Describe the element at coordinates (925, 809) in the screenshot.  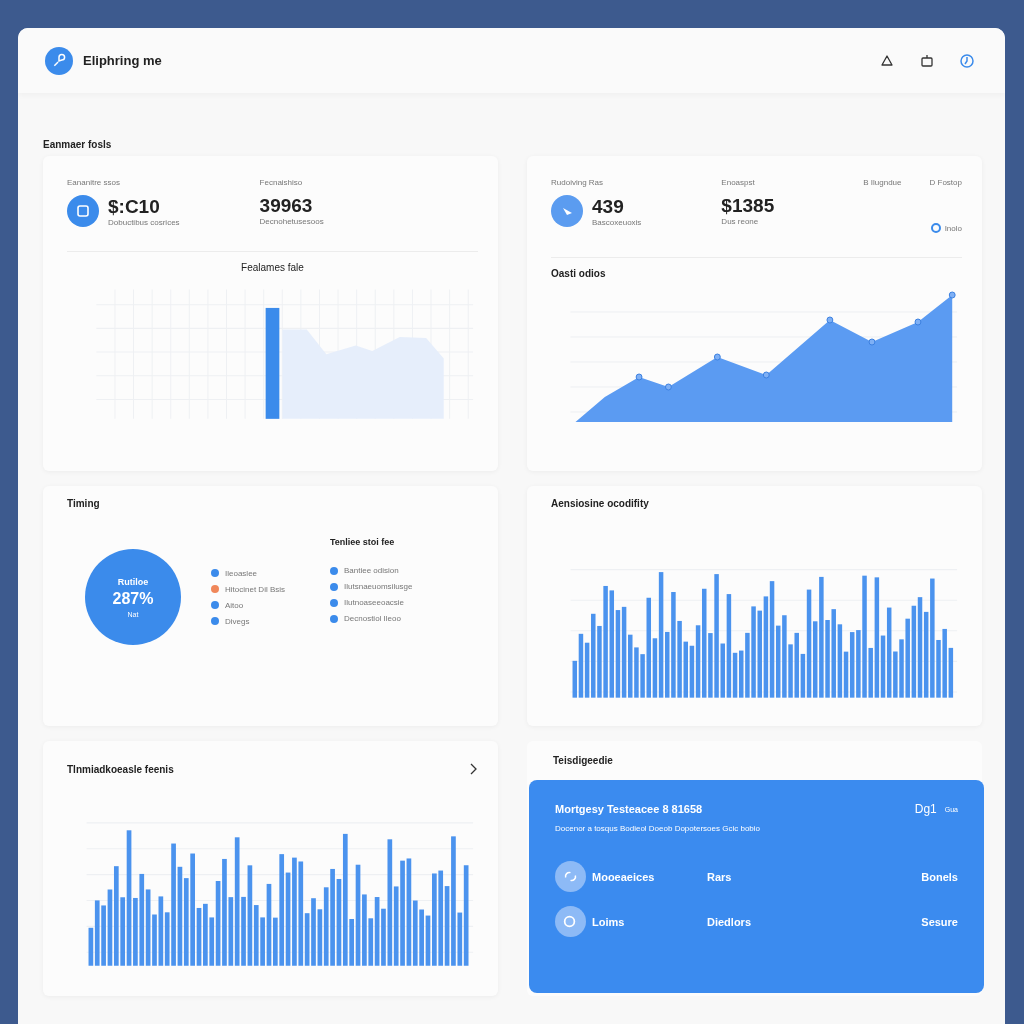
I see `badge-text: Dg1` at that location.